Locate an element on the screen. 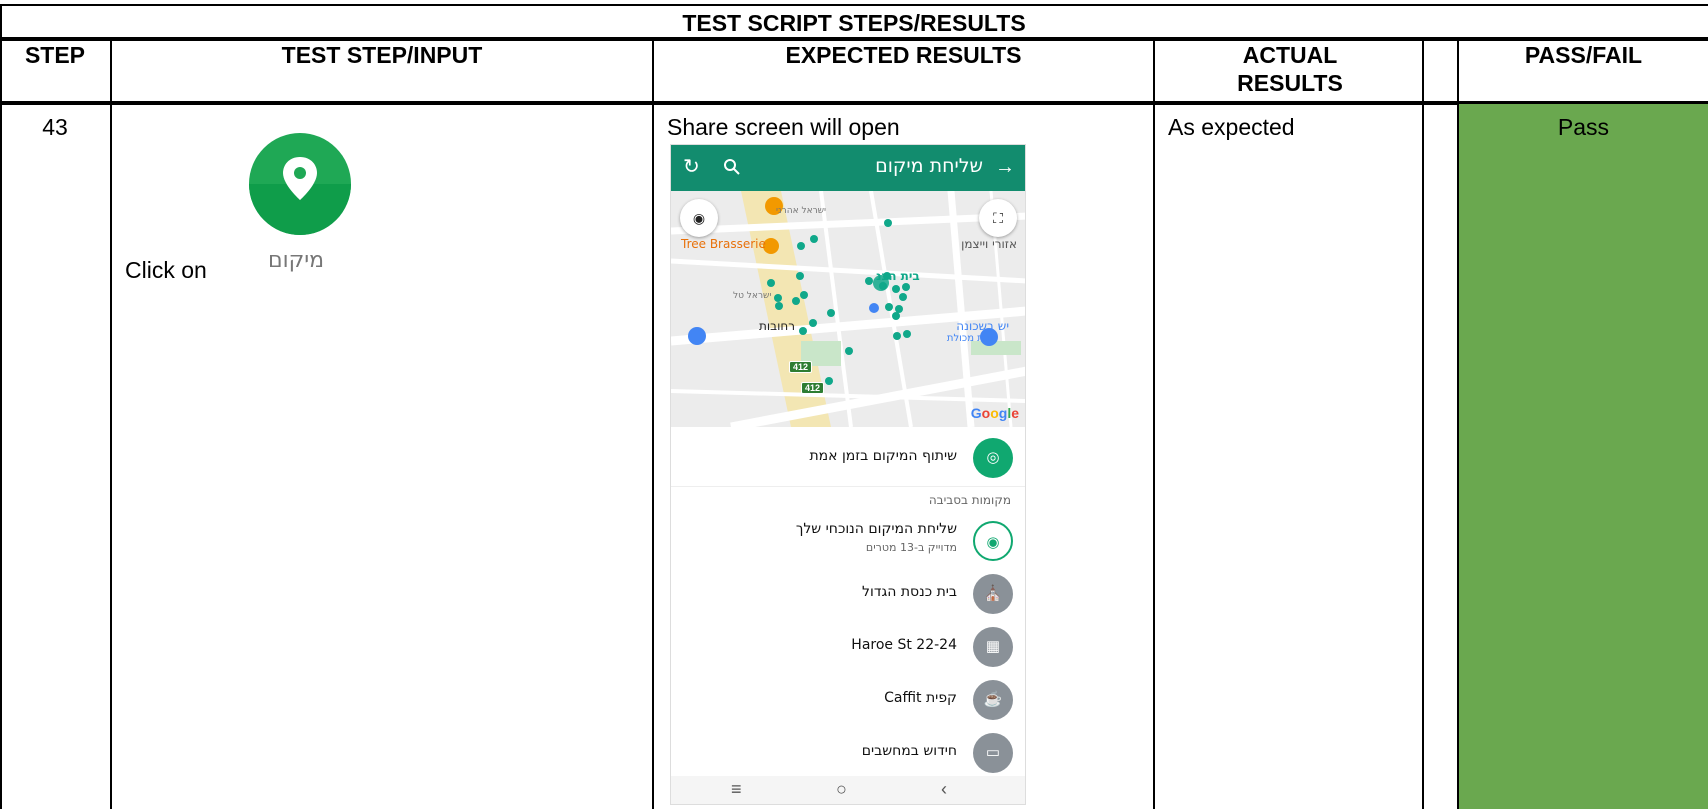  map-pin-icon is located at coordinates (300, 178).